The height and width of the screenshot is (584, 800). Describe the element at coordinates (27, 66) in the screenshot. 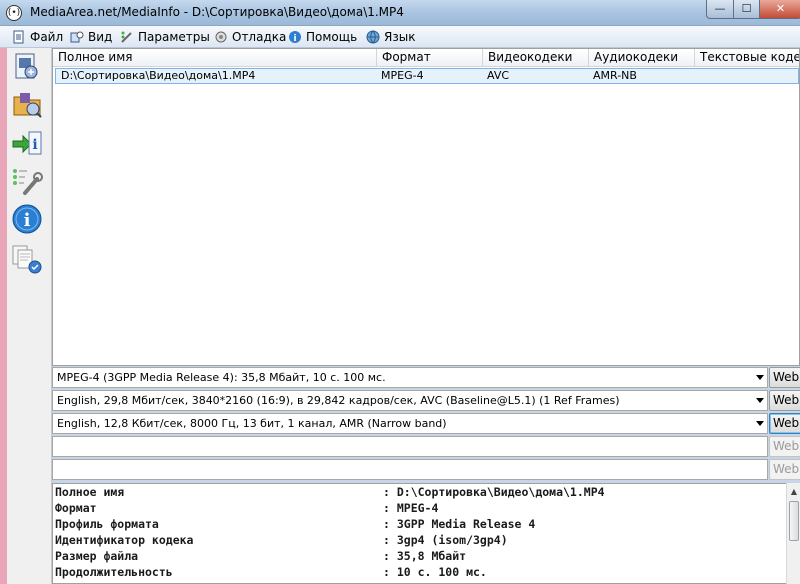

I see `open-file-icon` at that location.